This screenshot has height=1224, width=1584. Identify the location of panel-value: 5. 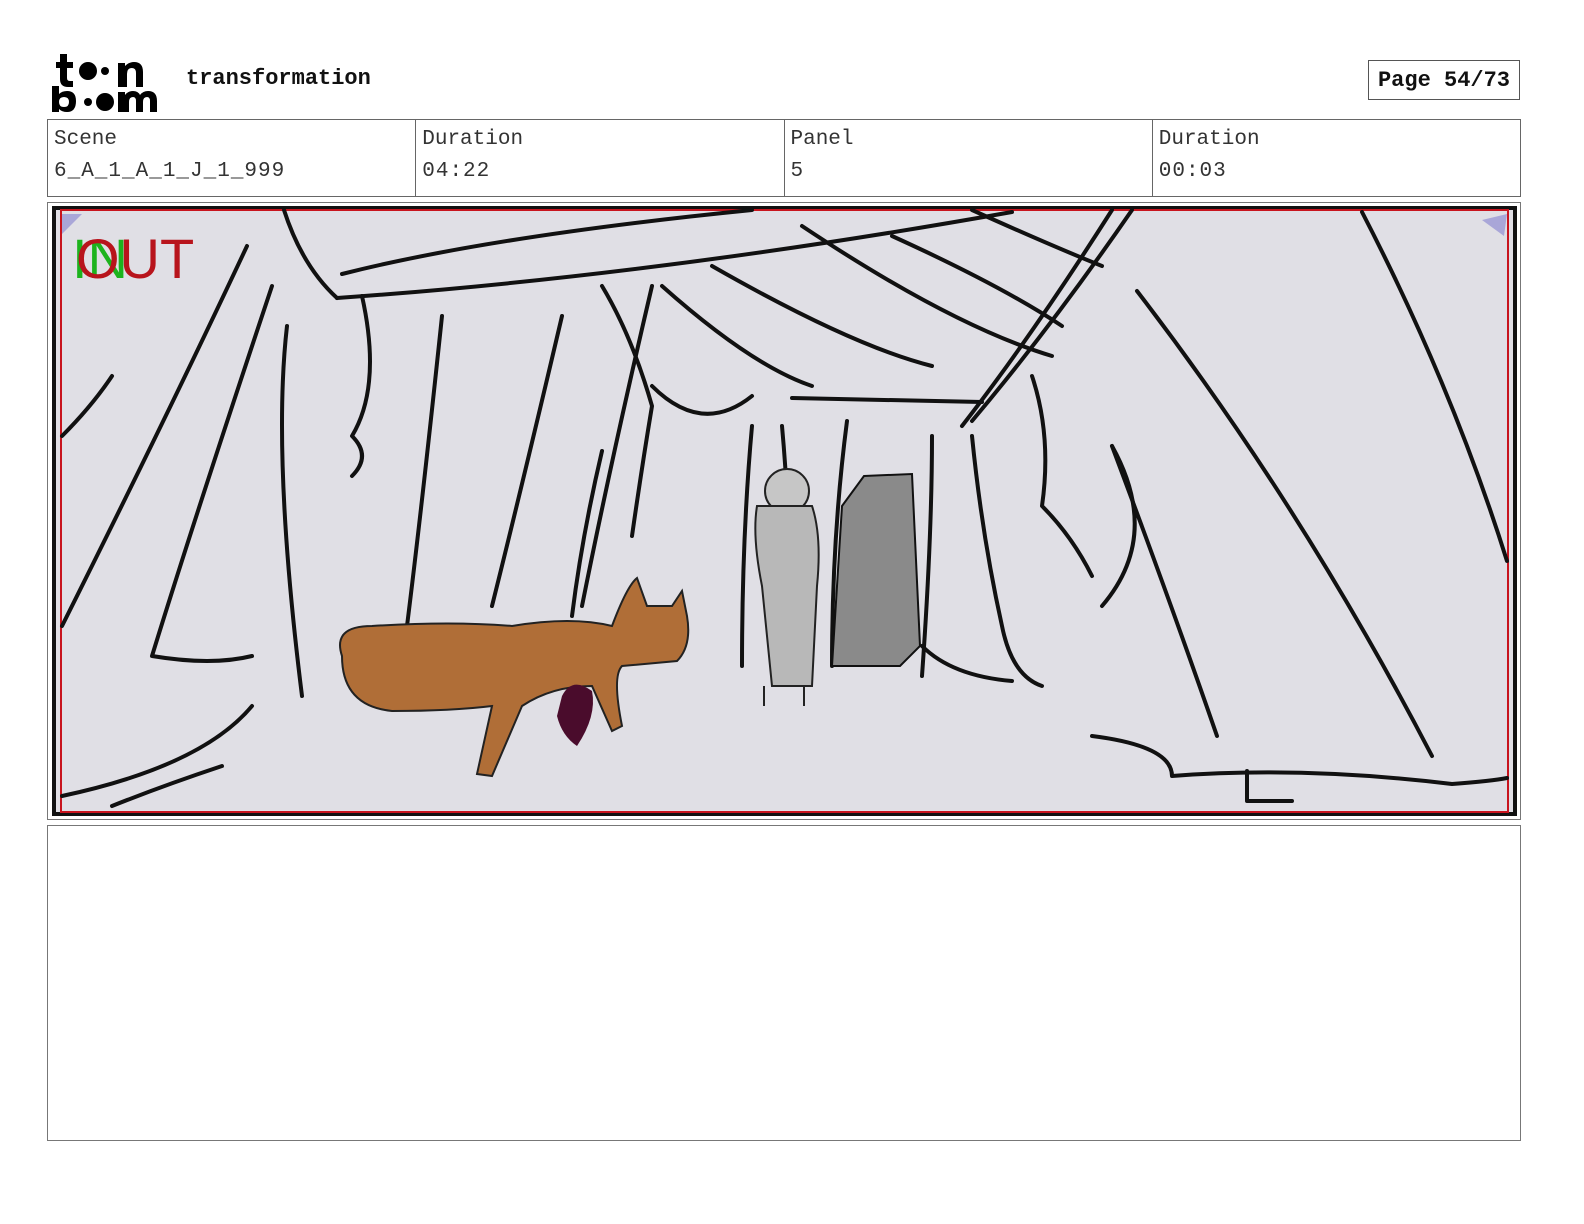
(797, 171).